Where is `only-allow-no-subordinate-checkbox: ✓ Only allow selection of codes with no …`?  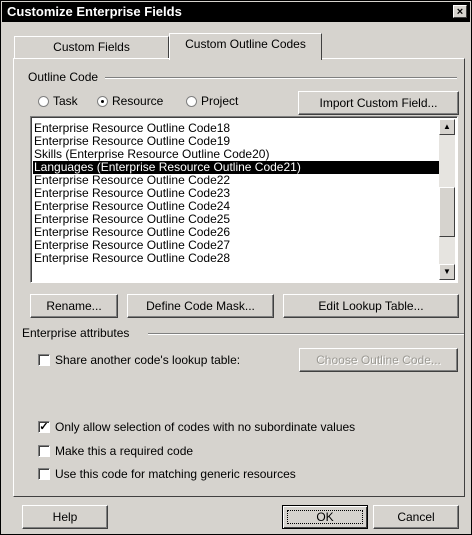 only-allow-no-subordinate-checkbox: ✓ Only allow selection of codes with no … is located at coordinates (196, 427).